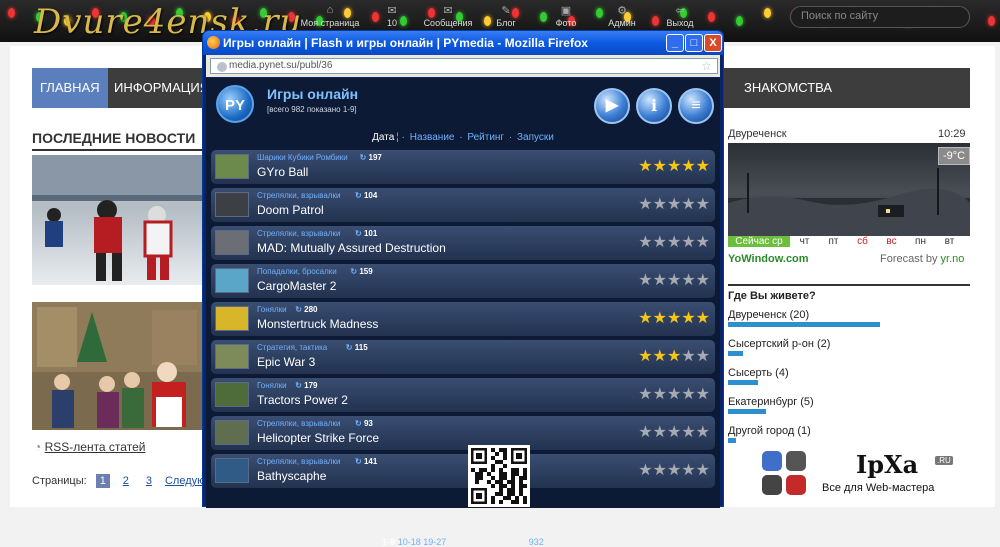 The width and height of the screenshot is (1000, 547). Describe the element at coordinates (463, 357) in the screenshot. I see `game-row: Стратегия, тактика ↻ 115 Epic War 3 ★★★★★` at that location.